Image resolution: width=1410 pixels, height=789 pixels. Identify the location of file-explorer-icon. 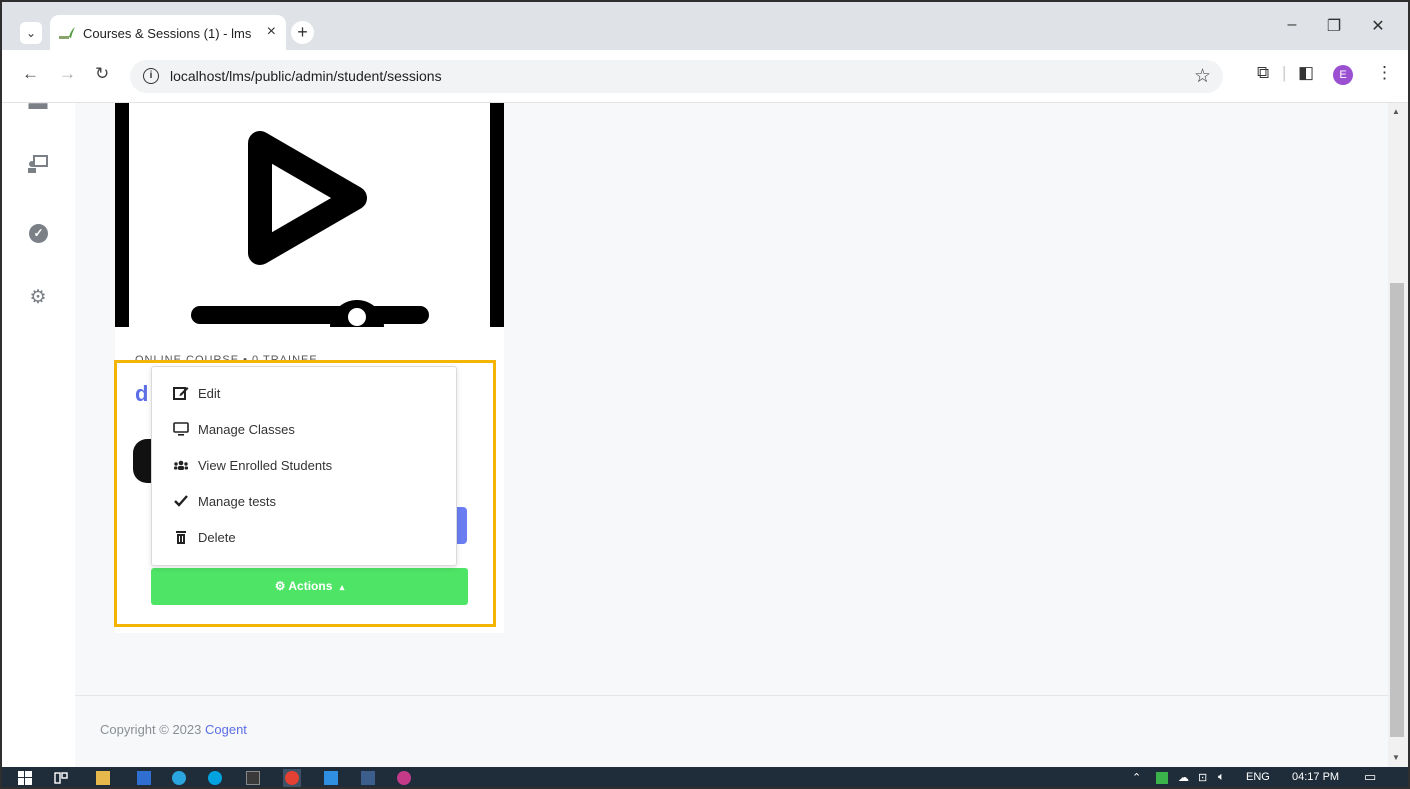
(103, 778).